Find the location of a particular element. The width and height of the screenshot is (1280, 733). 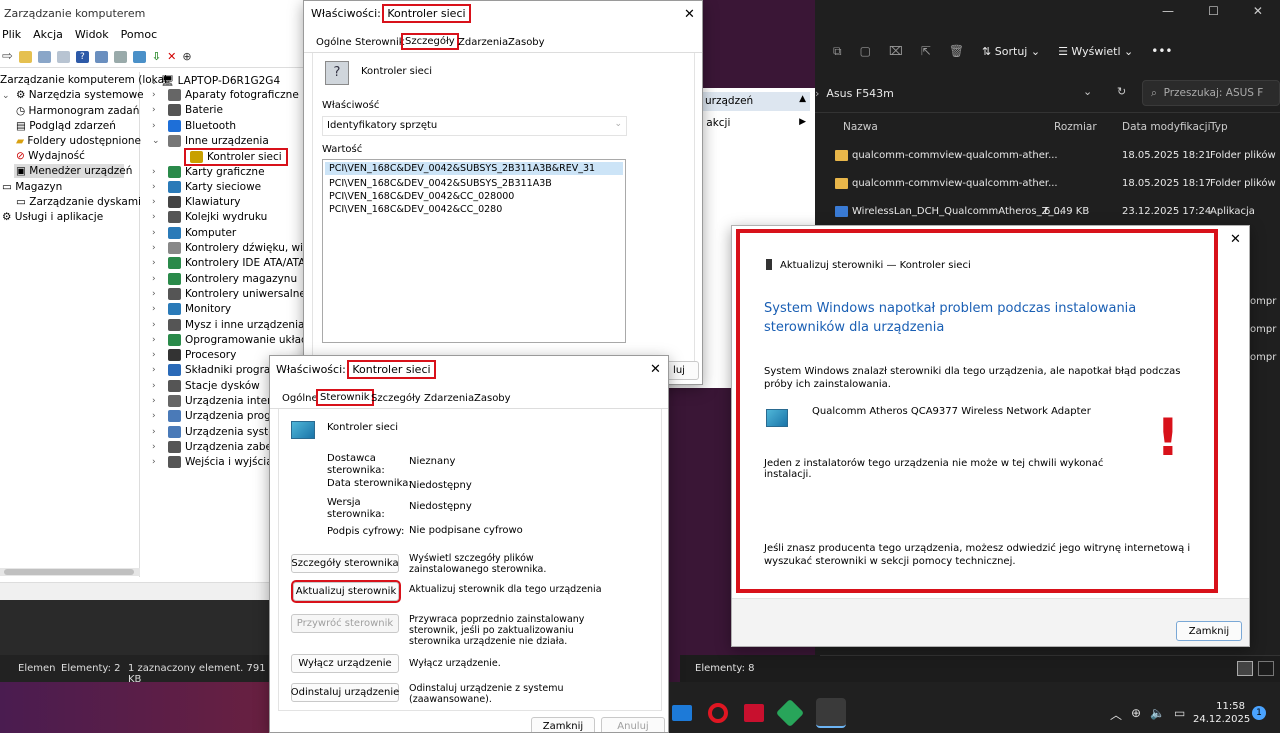

wizard-close-button: Zamknij is located at coordinates (1209, 631).